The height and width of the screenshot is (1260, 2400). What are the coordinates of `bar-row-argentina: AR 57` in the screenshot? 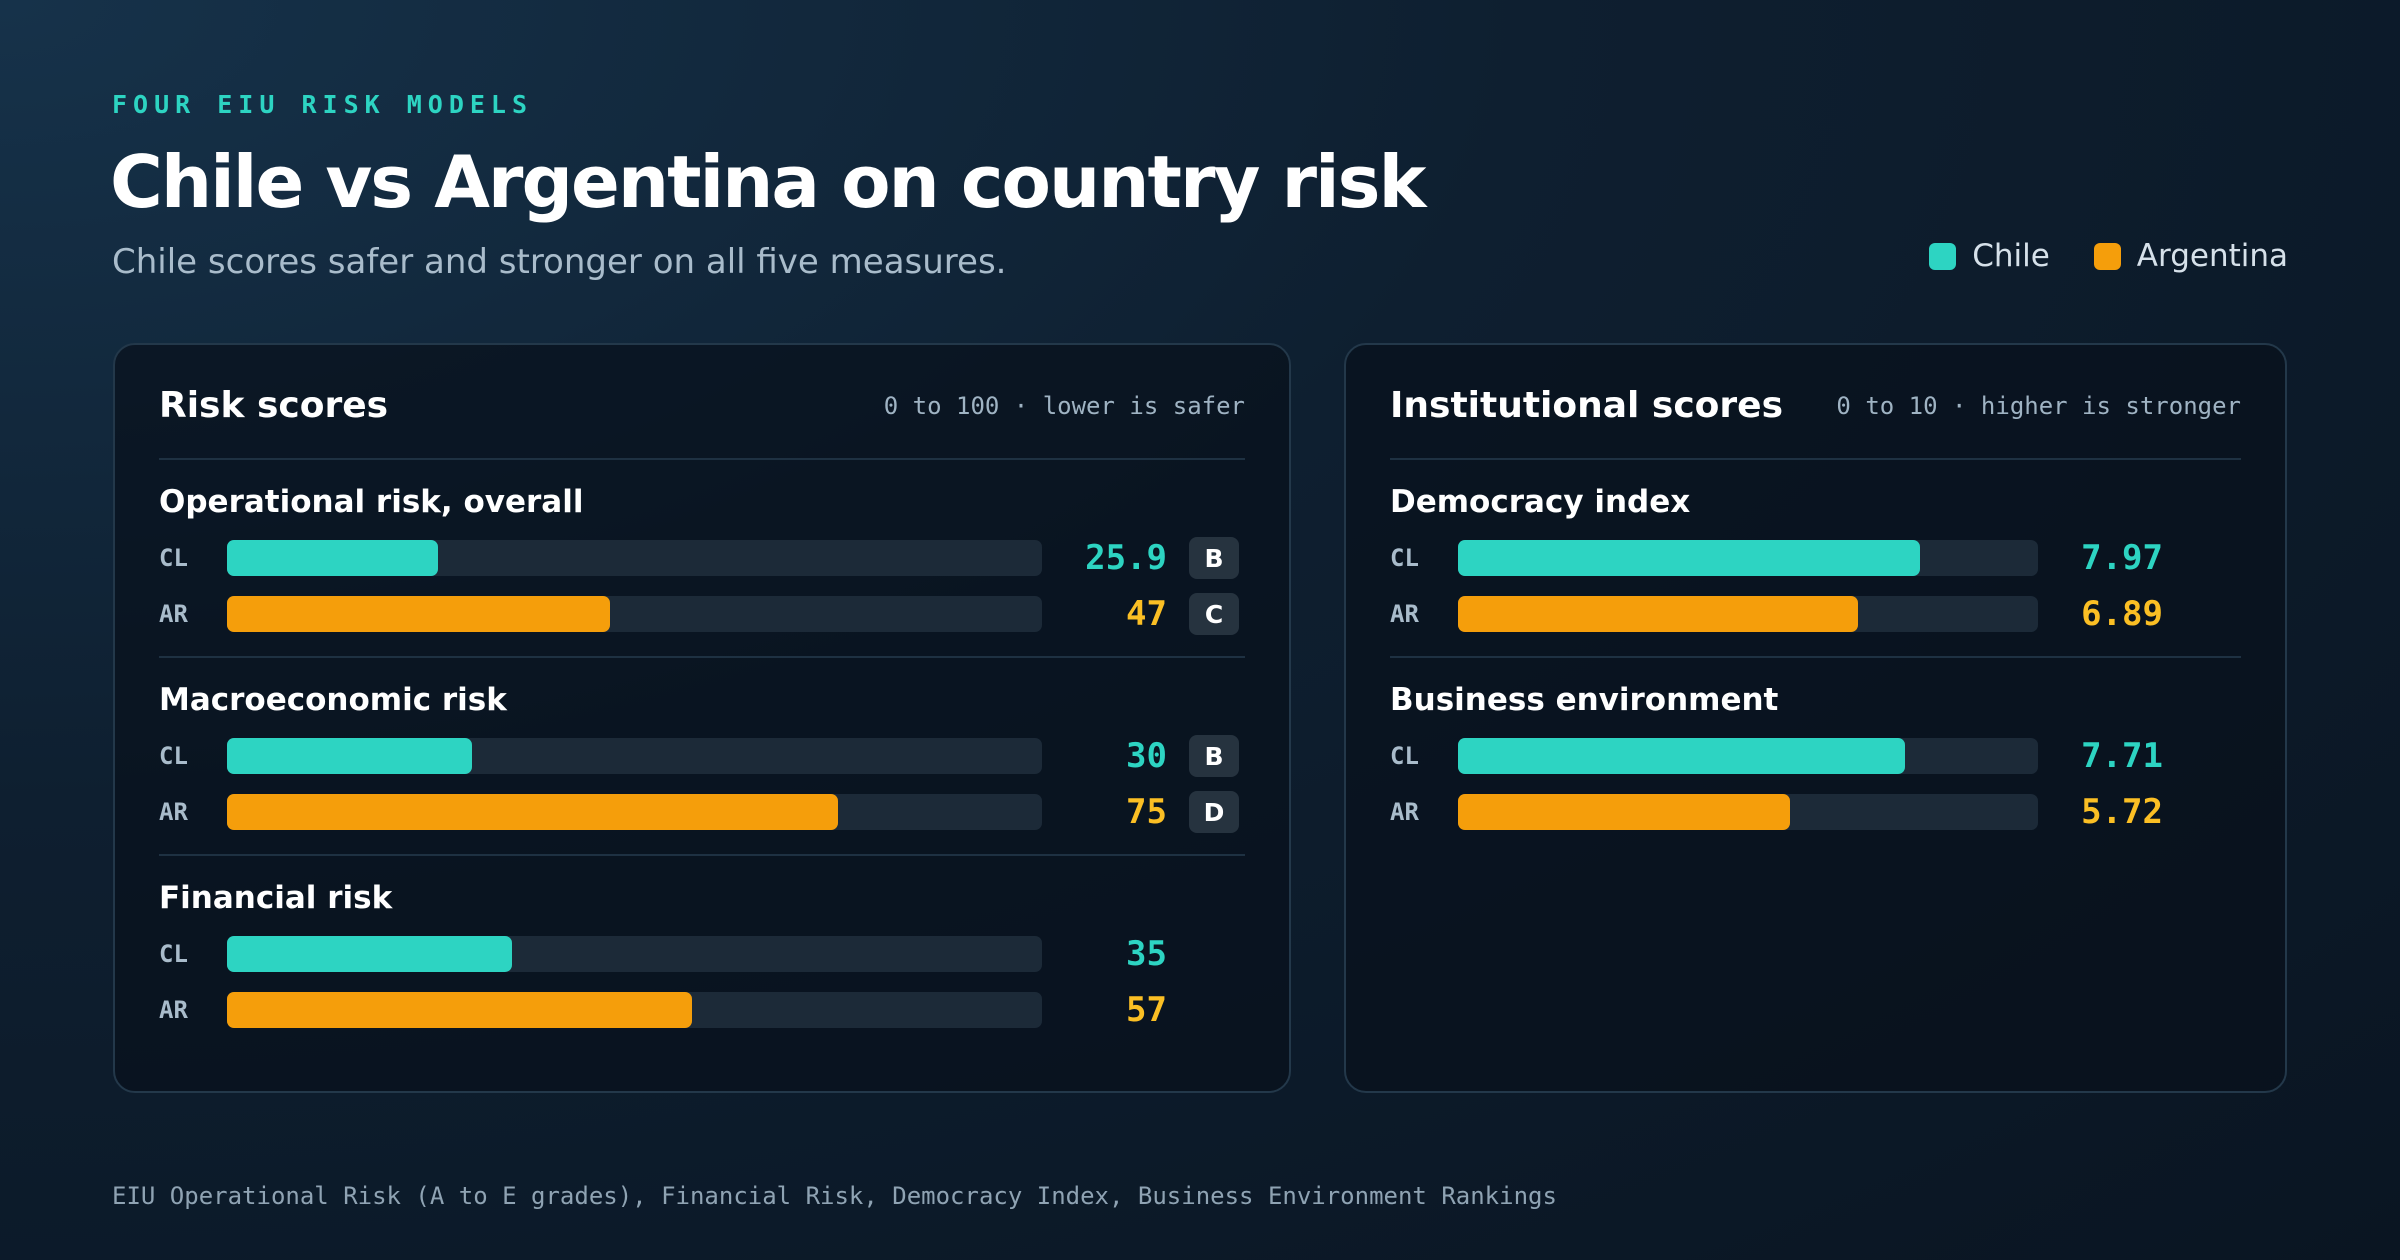 It's located at (702, 1010).